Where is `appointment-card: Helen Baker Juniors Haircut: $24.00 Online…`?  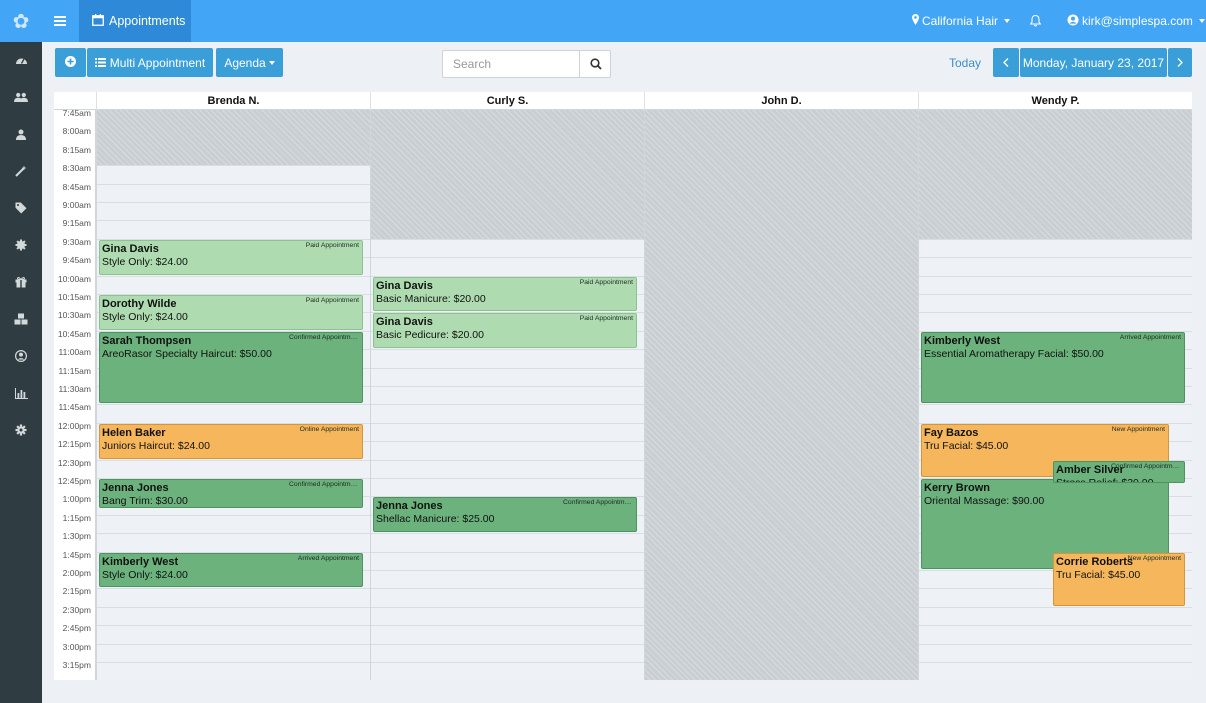
appointment-card: Helen Baker Juniors Haircut: $24.00 Online… is located at coordinates (231, 441).